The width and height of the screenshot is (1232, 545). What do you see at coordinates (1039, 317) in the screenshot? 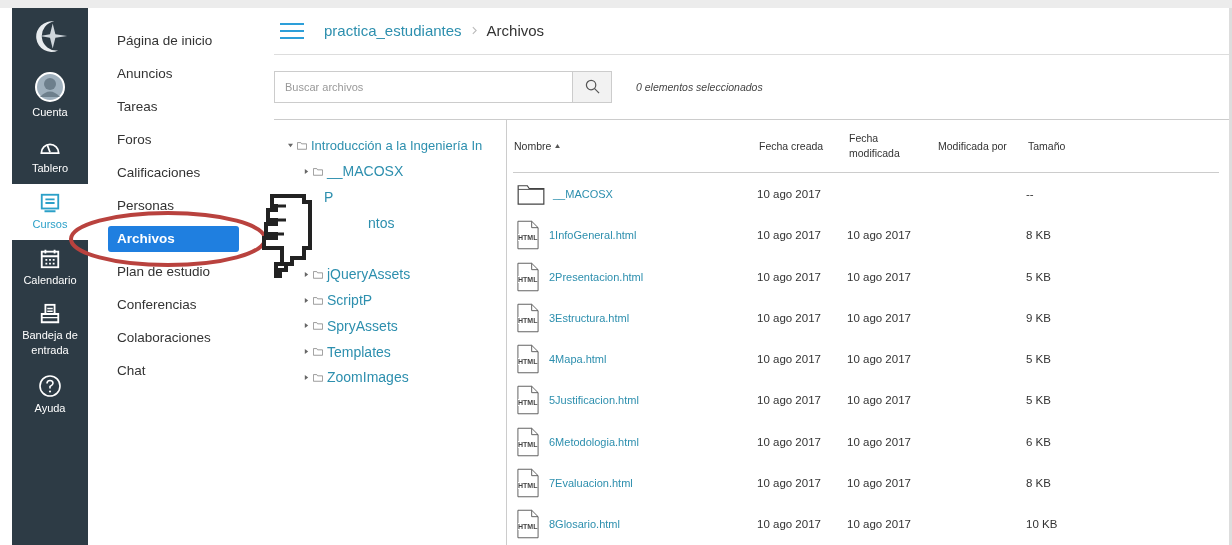
I see `table-cell-text: 9 KB` at bounding box center [1039, 317].